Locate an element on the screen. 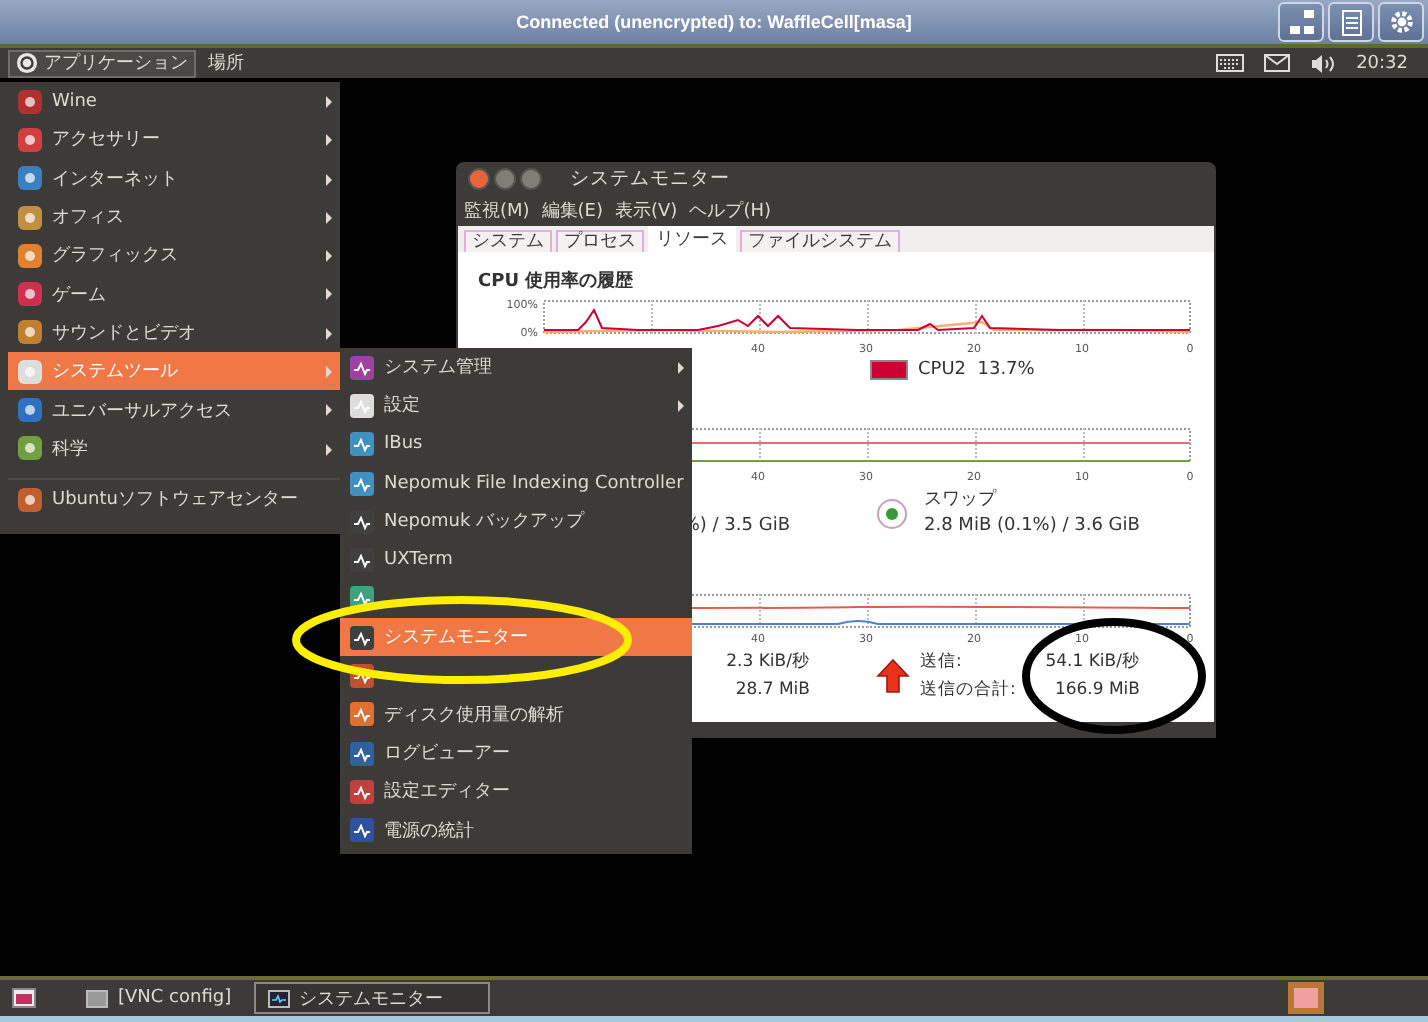 The width and height of the screenshot is (1428, 1022). sent-label: 送信: is located at coordinates (942, 663).